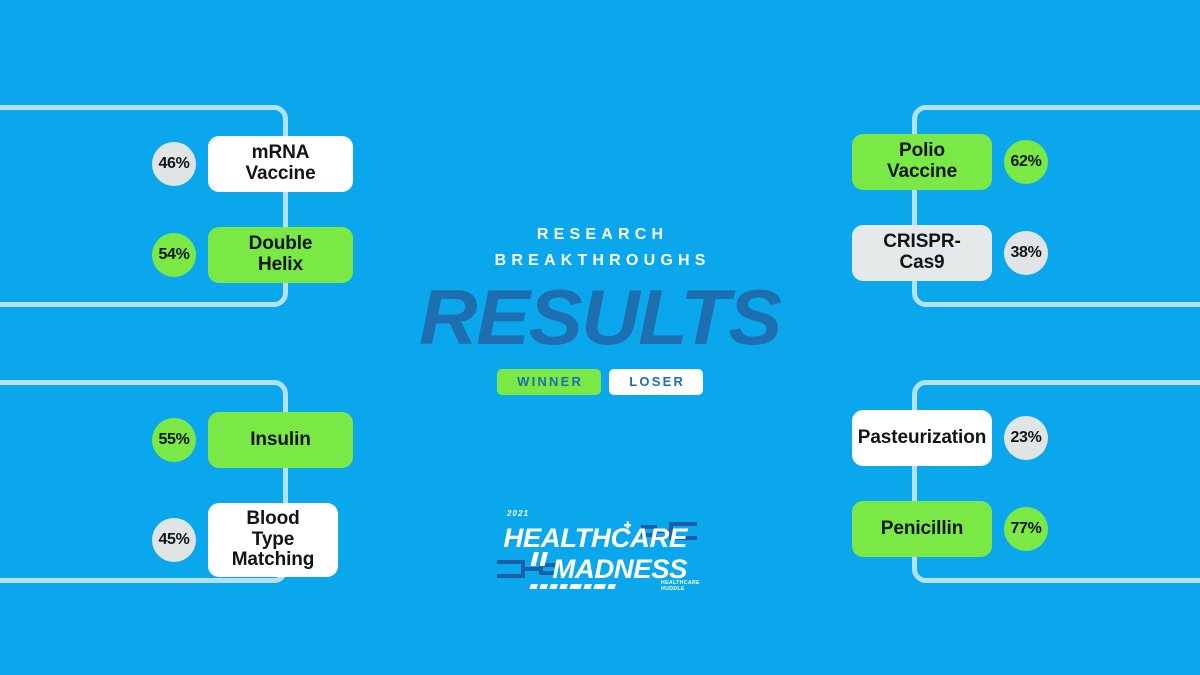 The width and height of the screenshot is (1200, 675). Describe the element at coordinates (549, 381) in the screenshot. I see `legend-winner-pill: WINNER` at that location.